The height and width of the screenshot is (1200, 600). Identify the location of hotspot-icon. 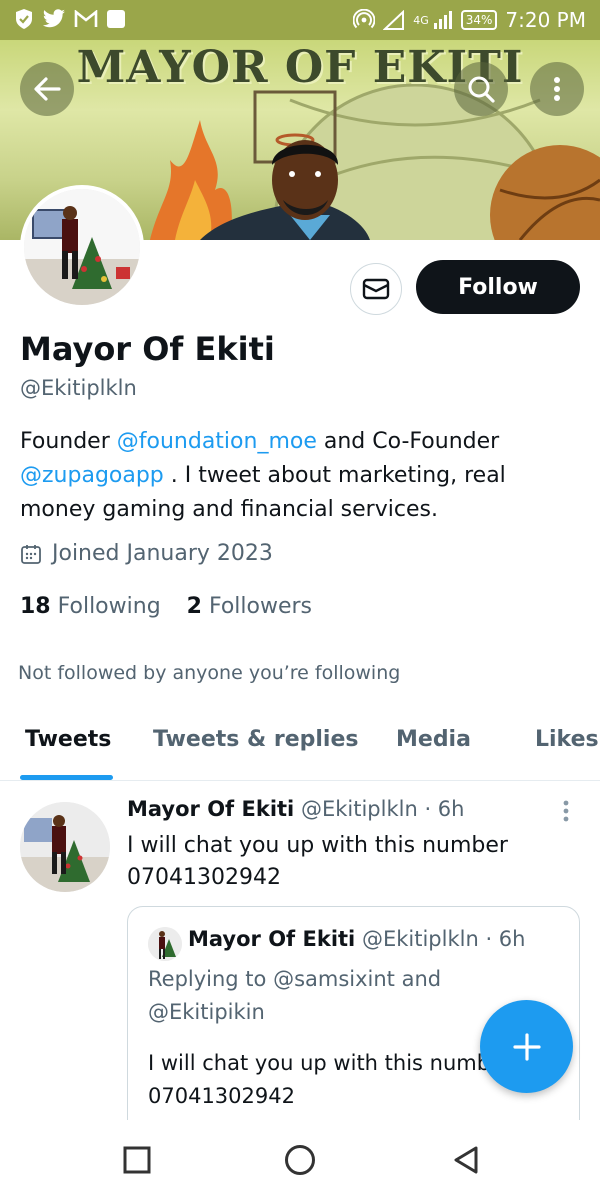
(364, 19).